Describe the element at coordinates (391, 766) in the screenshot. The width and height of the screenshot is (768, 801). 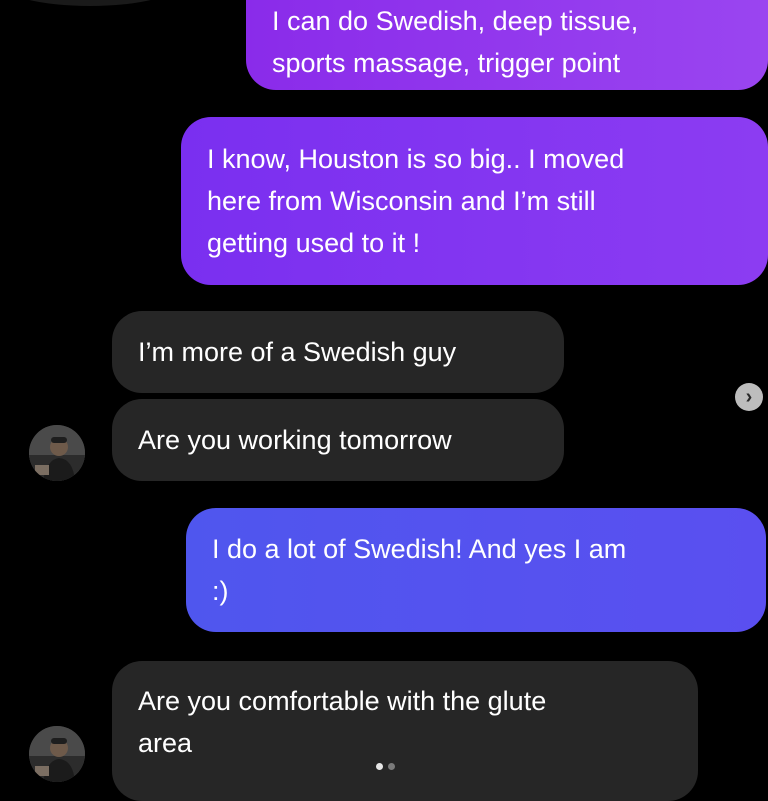
I see `pager-dot` at that location.